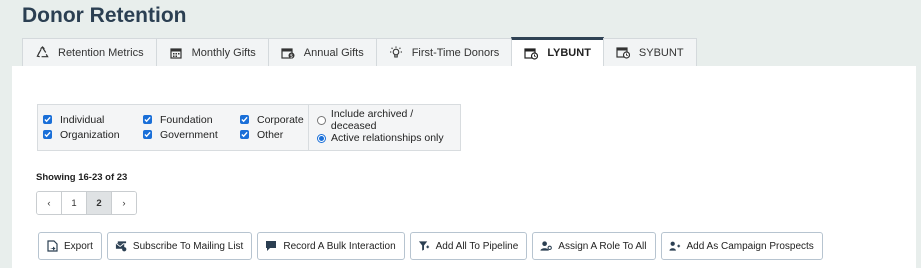  I want to click on tab-first-time-donors: First-Time Donors, so click(444, 52).